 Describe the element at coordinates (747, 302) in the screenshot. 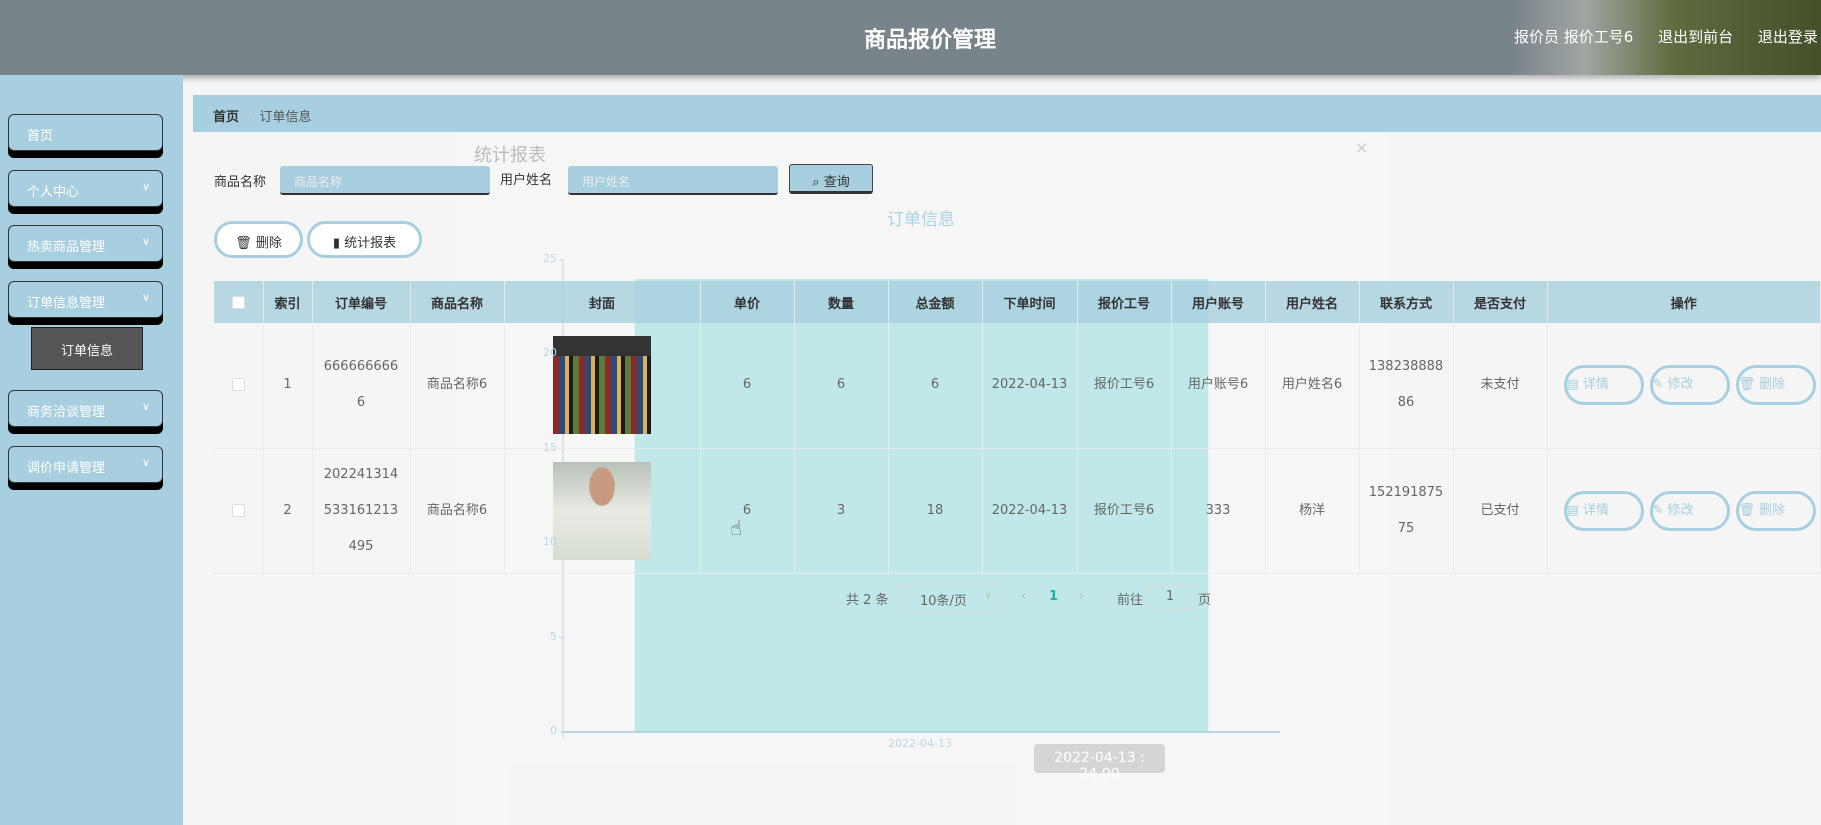

I see `col-header: 单价` at that location.